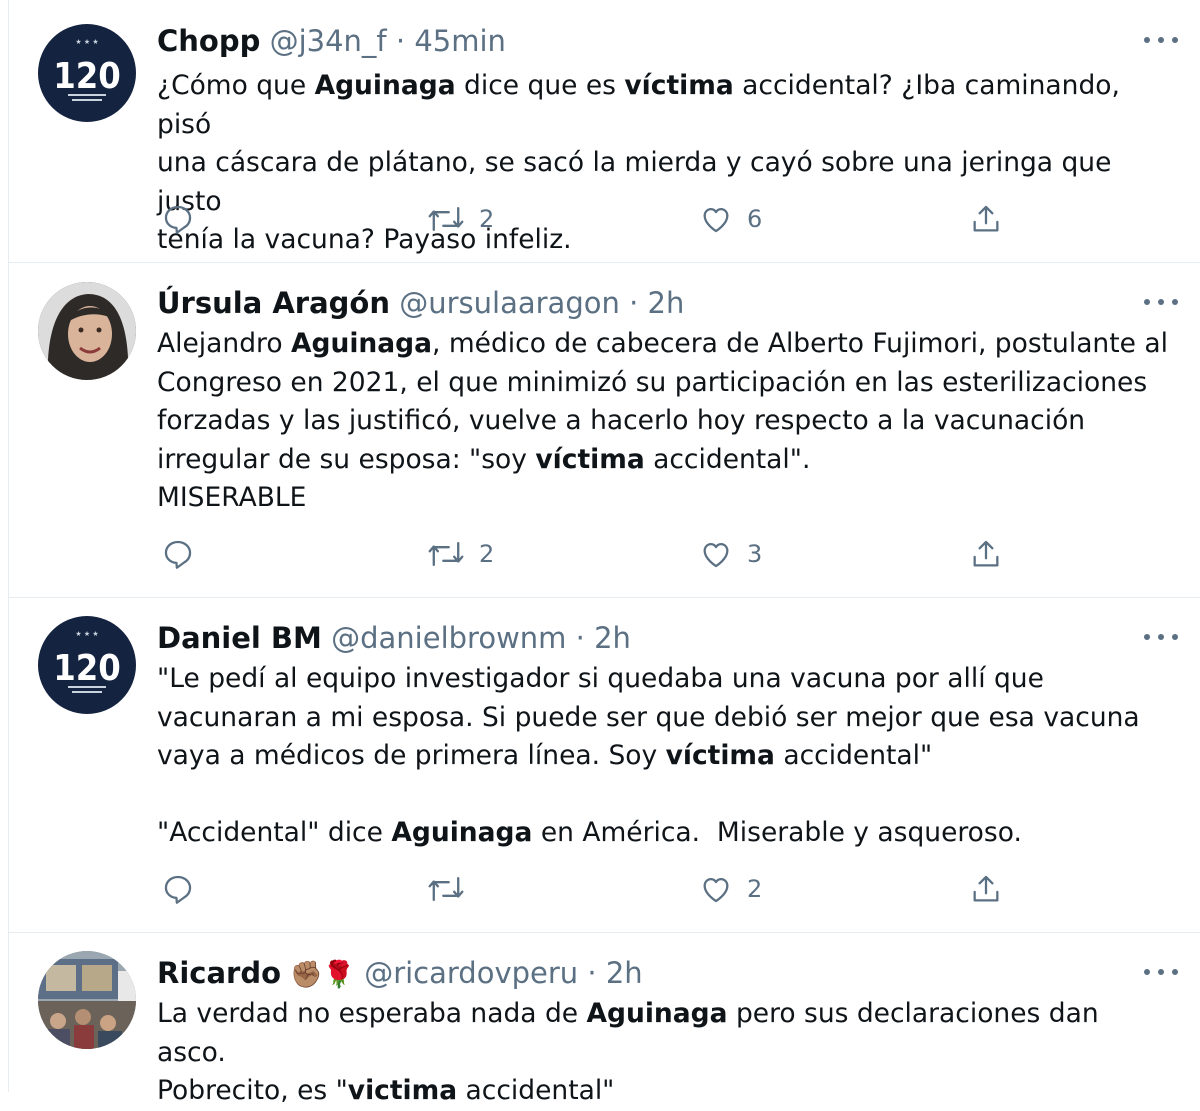 The height and width of the screenshot is (1111, 1200). Describe the element at coordinates (273, 303) in the screenshot. I see `display-name: Úrsula Aragón` at that location.